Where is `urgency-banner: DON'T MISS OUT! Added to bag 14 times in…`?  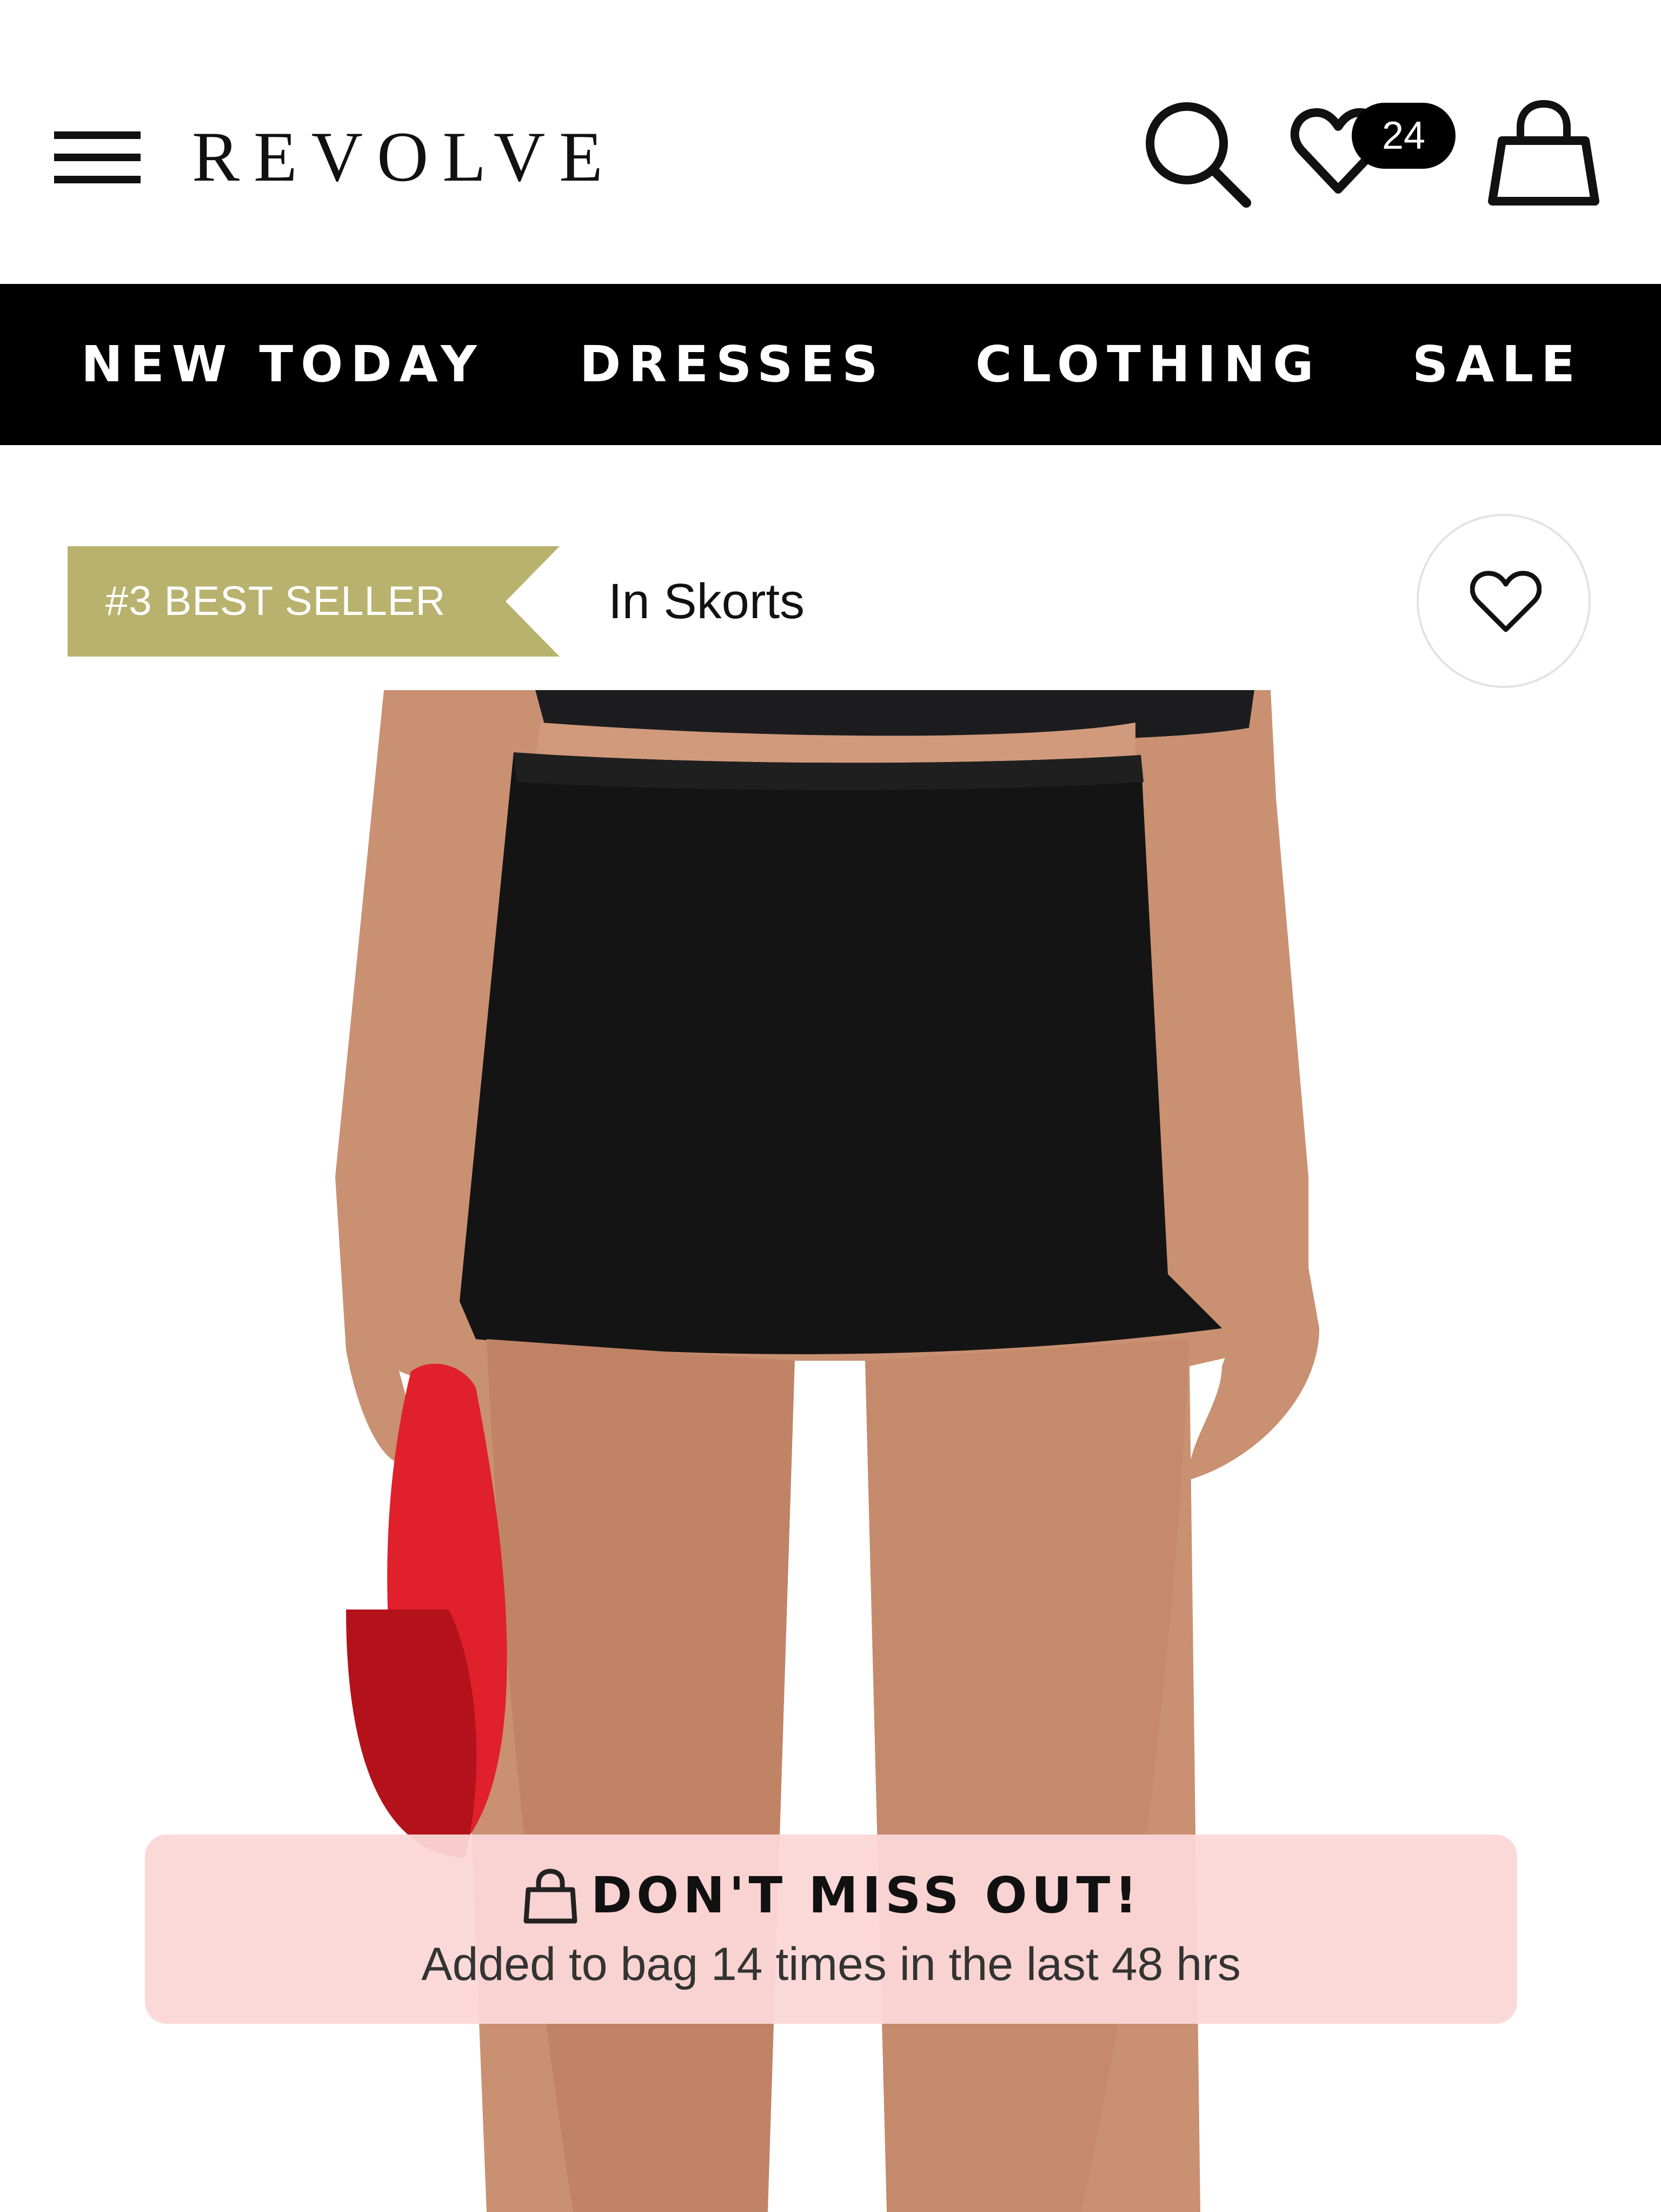
urgency-banner: DON'T MISS OUT! Added to bag 14 times in… is located at coordinates (831, 1929).